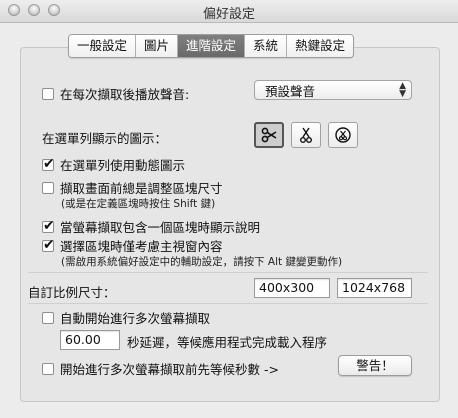  I want to click on tab-hotkeys: 熱鍵設定, so click(320, 46).